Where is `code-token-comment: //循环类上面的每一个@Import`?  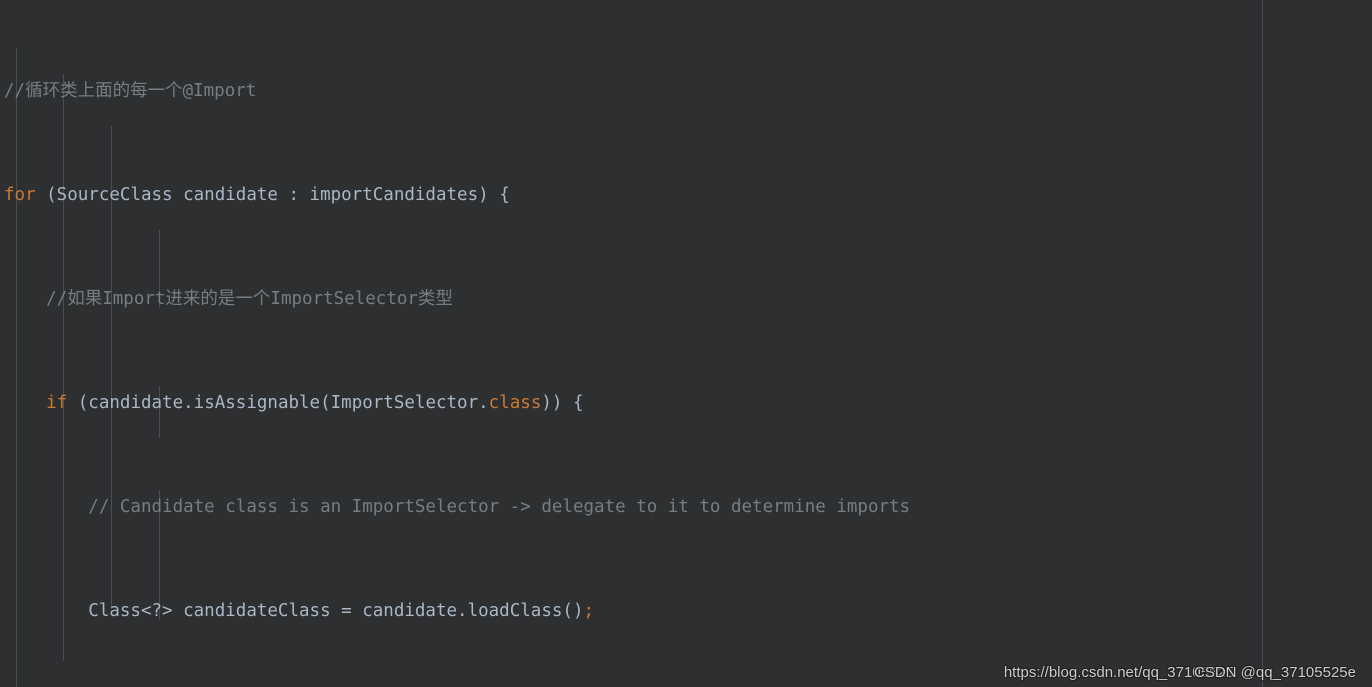
code-token-comment: //循环类上面的每一个@Import is located at coordinates (130, 91).